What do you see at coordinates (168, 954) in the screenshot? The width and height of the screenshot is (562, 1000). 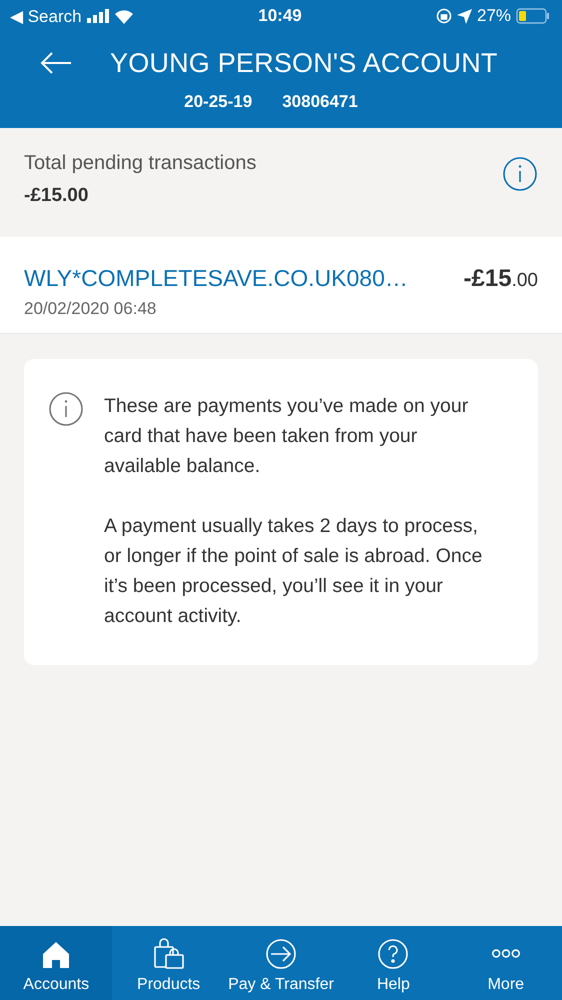 I see `shopping-bags-icon` at bounding box center [168, 954].